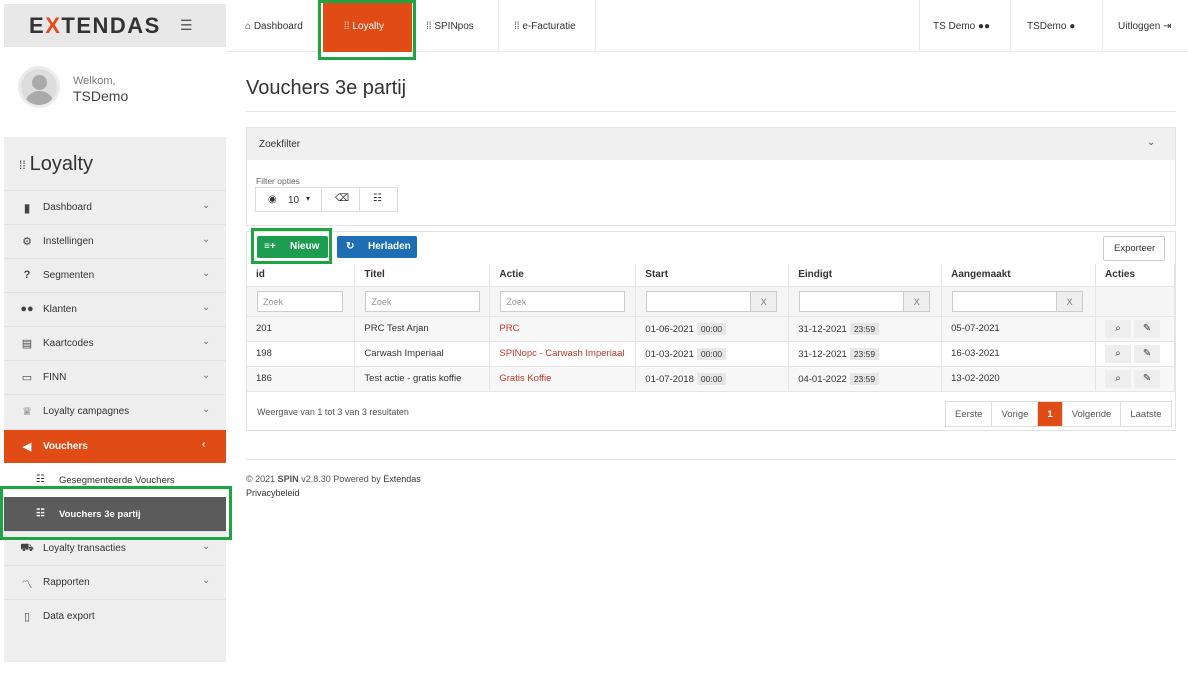 Image resolution: width=1188 pixels, height=673 pixels. What do you see at coordinates (1072, 26) in the screenshot?
I see `user-icon: ●` at bounding box center [1072, 26].